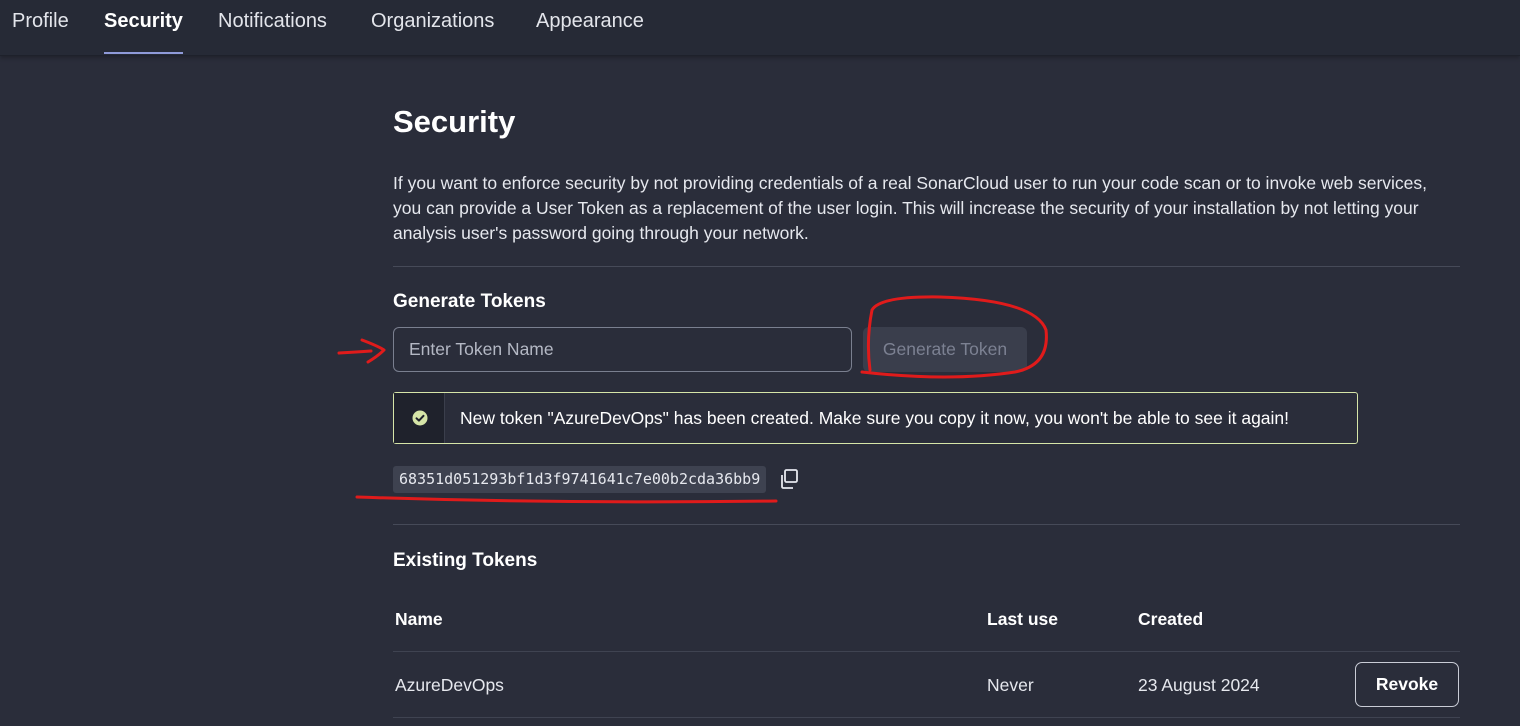 The height and width of the screenshot is (726, 1520). Describe the element at coordinates (449, 685) in the screenshot. I see `token-name-cell: AzureDevOps` at that location.